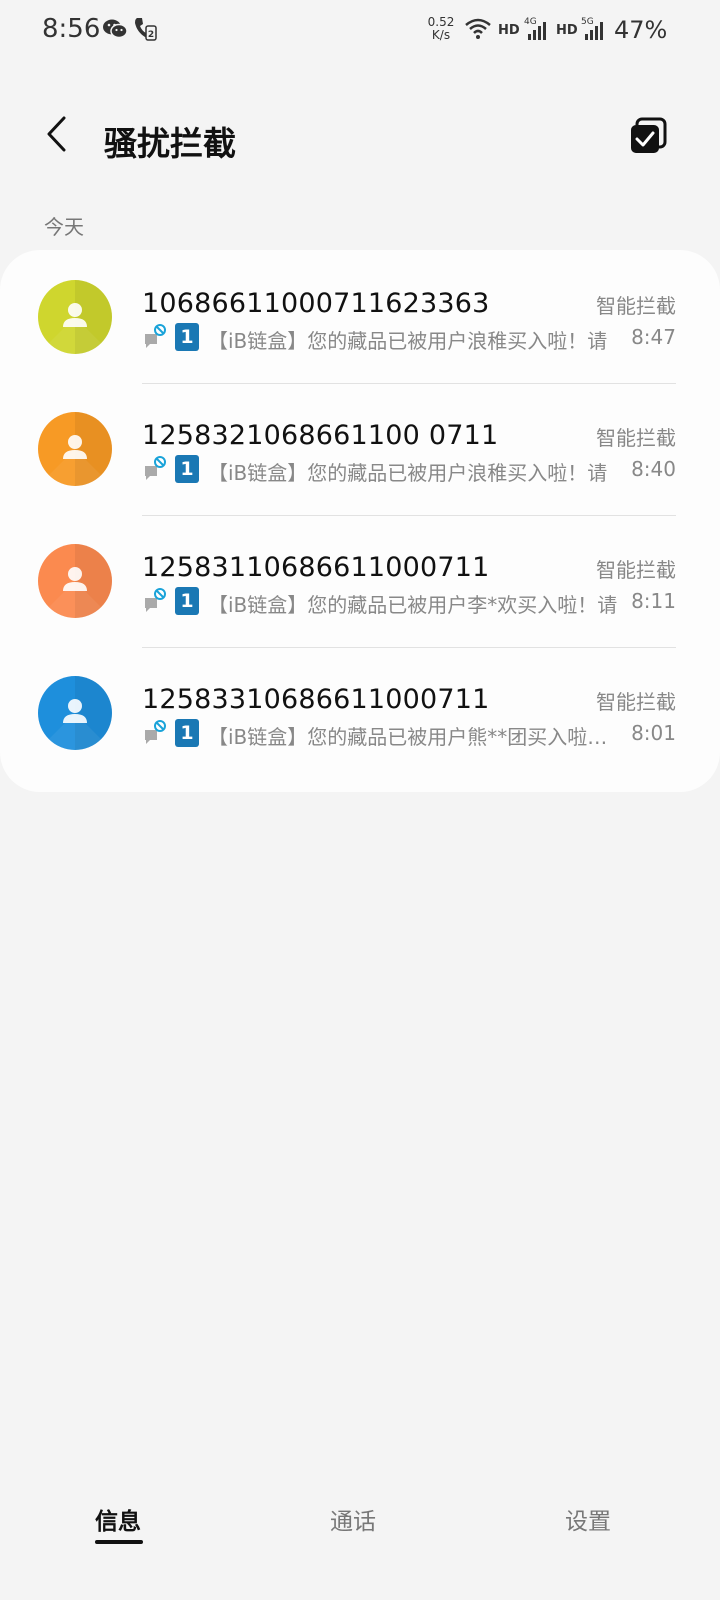  What do you see at coordinates (360, 138) in the screenshot?
I see `app-bar: 骚扰拦截` at bounding box center [360, 138].